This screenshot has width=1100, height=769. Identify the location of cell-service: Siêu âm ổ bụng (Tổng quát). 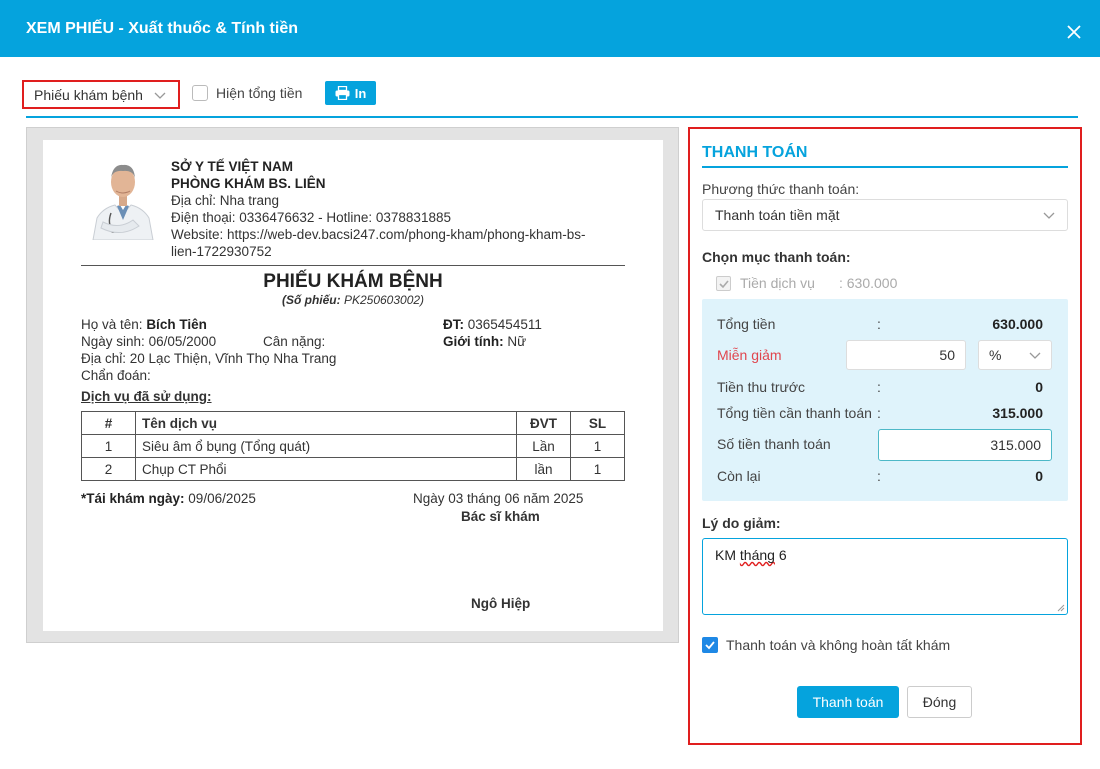
(326, 446).